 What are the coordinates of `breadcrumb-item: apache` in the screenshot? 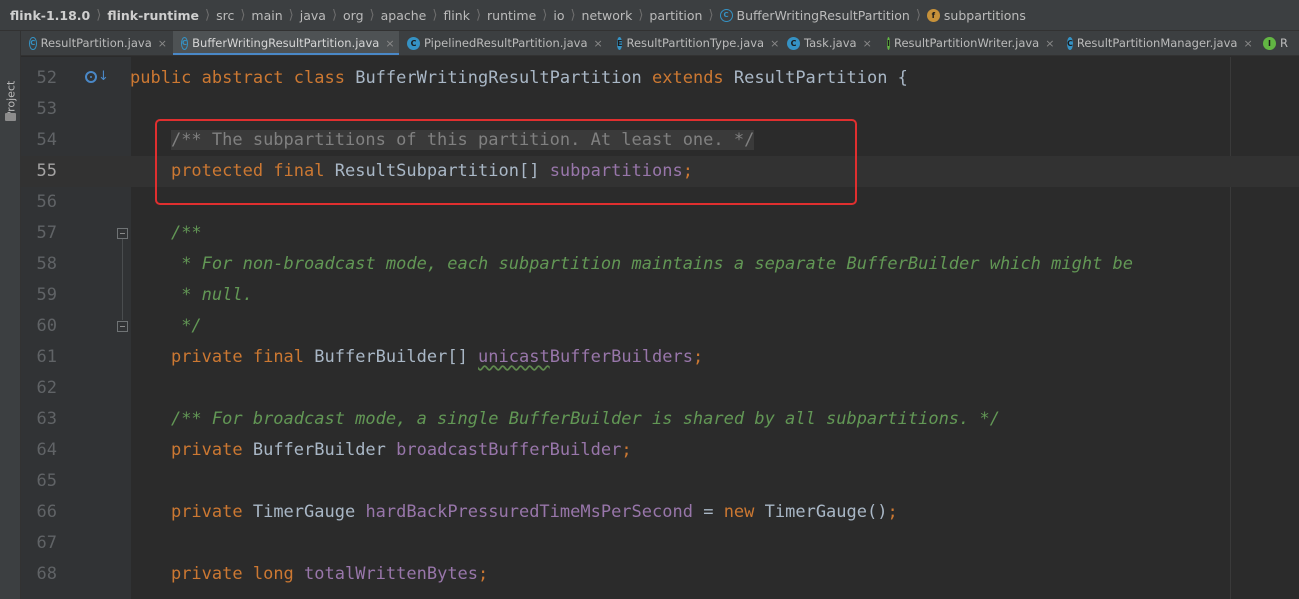 It's located at (404, 15).